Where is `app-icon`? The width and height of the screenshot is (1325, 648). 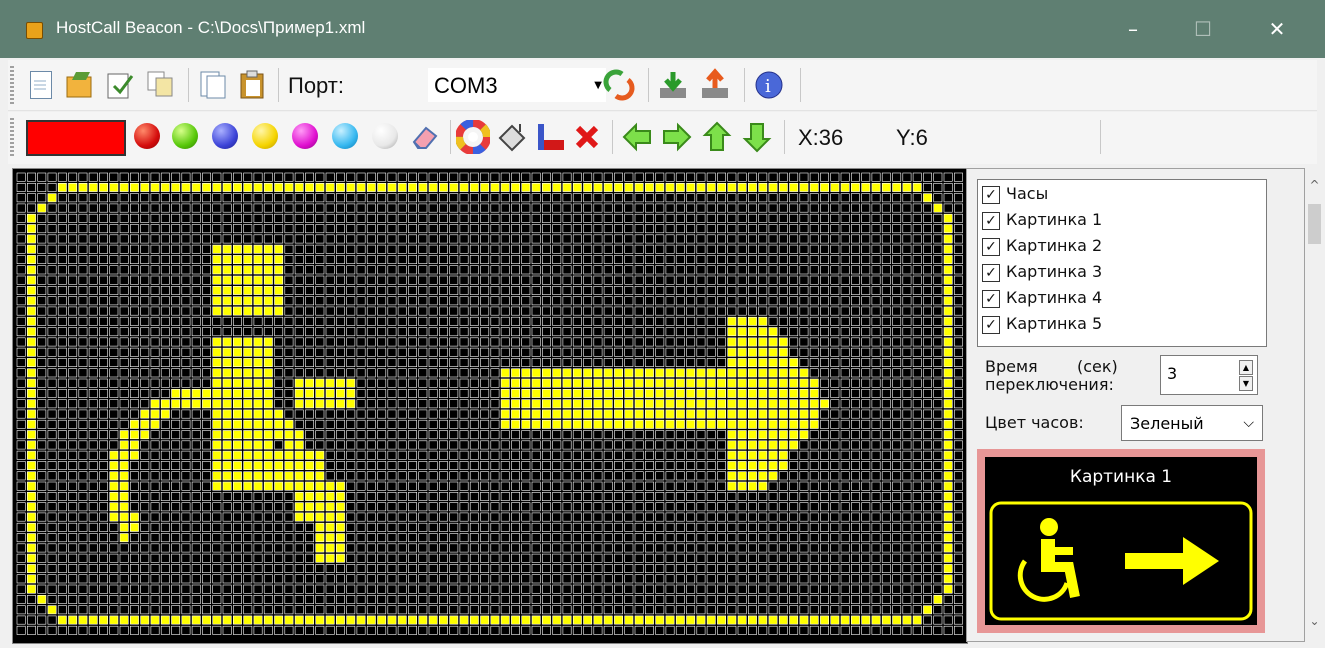 app-icon is located at coordinates (34, 30).